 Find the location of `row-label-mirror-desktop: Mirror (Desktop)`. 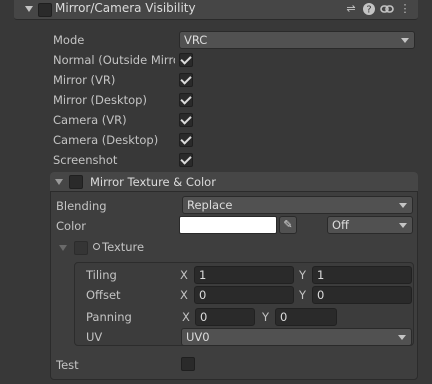

row-label-mirror-desktop: Mirror (Desktop) is located at coordinates (100, 100).